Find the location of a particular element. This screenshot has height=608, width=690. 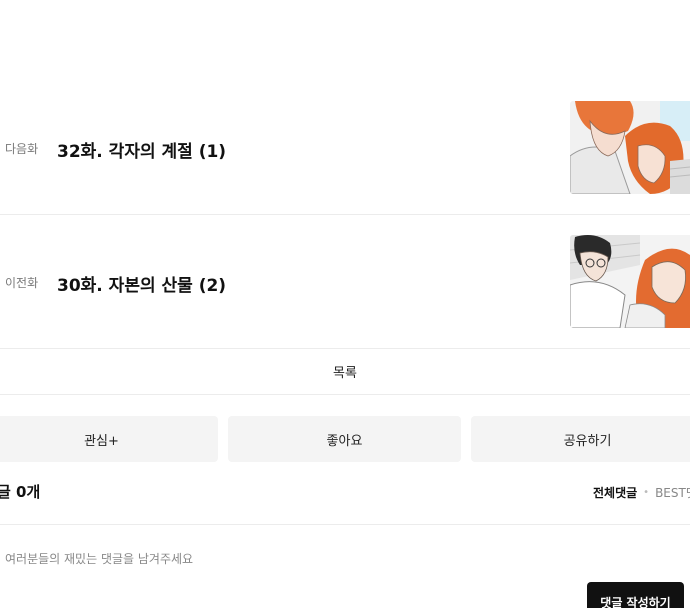

tab-all-comments: 전체댓글 is located at coordinates (615, 492).